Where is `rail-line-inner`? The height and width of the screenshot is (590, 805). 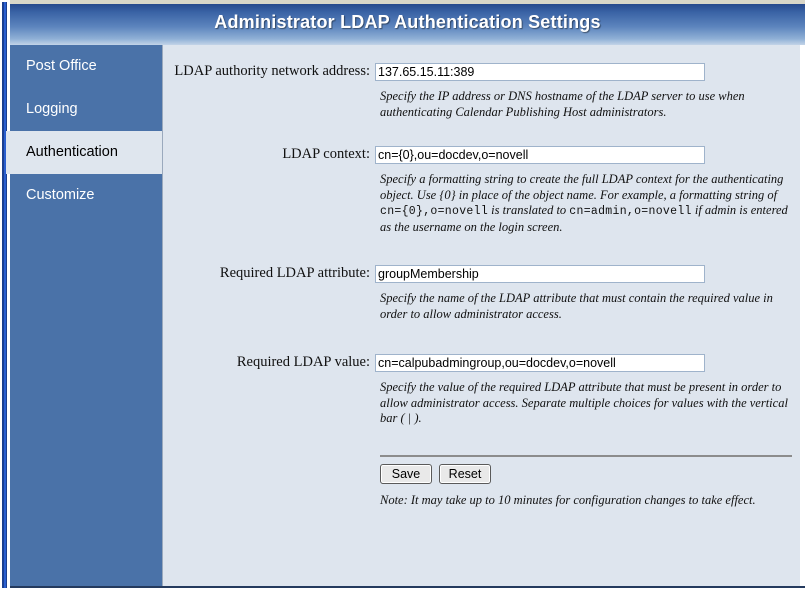
rail-line-inner is located at coordinates (6, 295).